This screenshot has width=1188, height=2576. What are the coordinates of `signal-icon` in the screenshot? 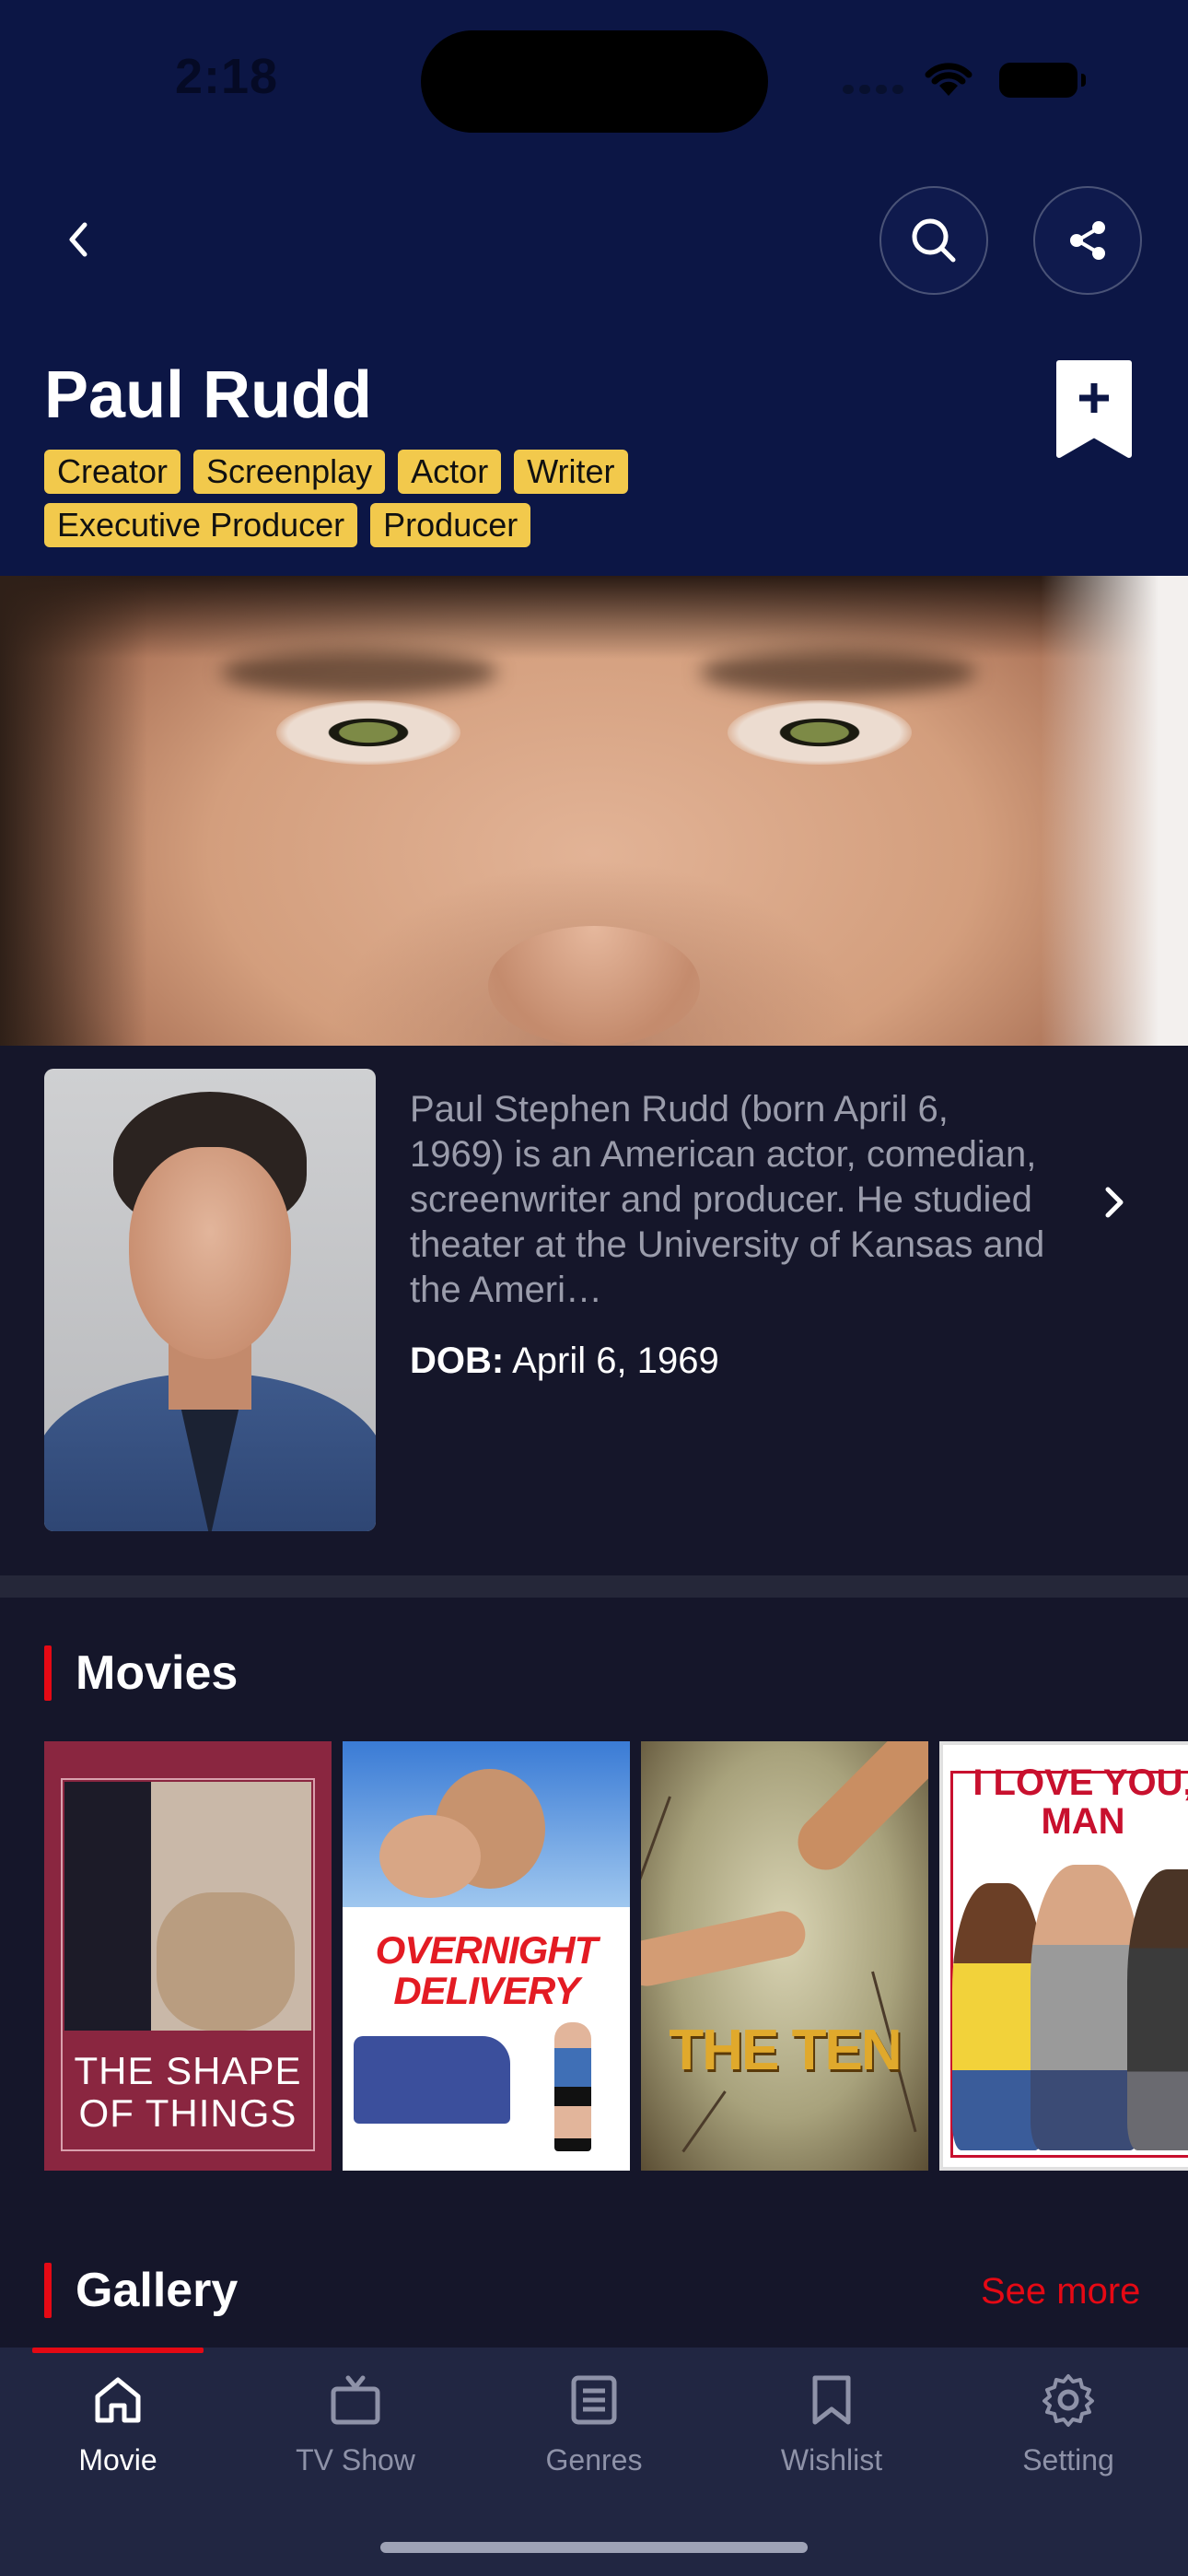 It's located at (873, 89).